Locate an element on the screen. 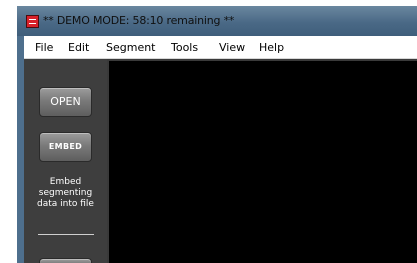 Image resolution: width=417 pixels, height=263 pixels. embed-button: EMBED is located at coordinates (65, 147).